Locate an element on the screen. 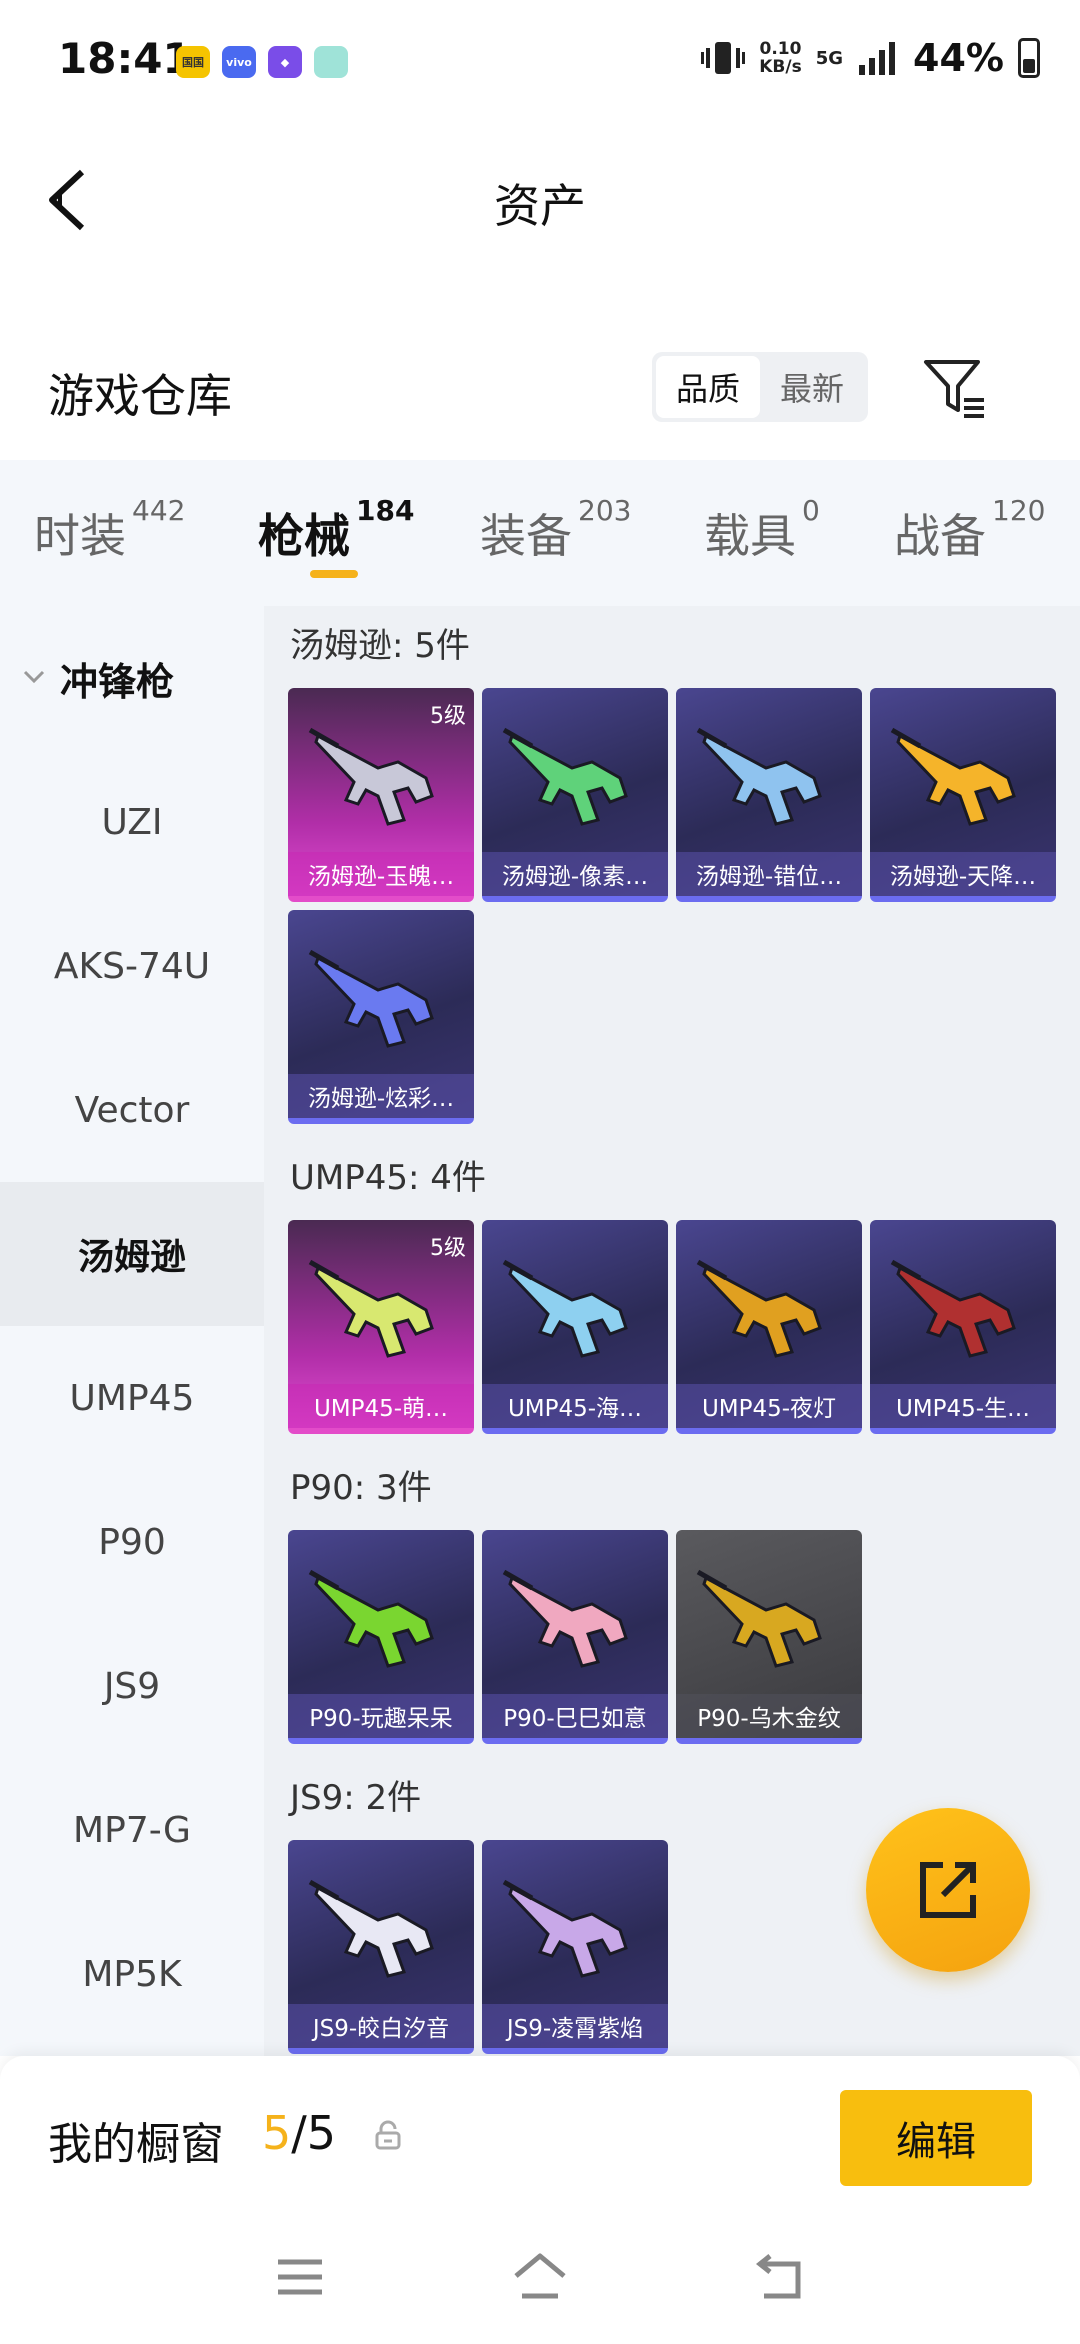 The width and height of the screenshot is (1080, 2344). item-name: JS9-凌霄紫焰 is located at coordinates (575, 2026).